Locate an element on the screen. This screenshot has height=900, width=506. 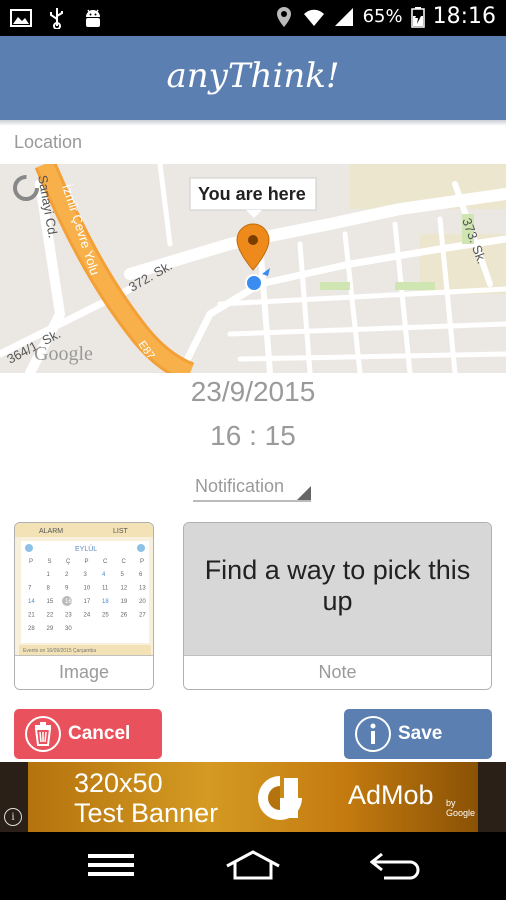
ad-text: 320x50 Test Banner is located at coordinates (146, 798).